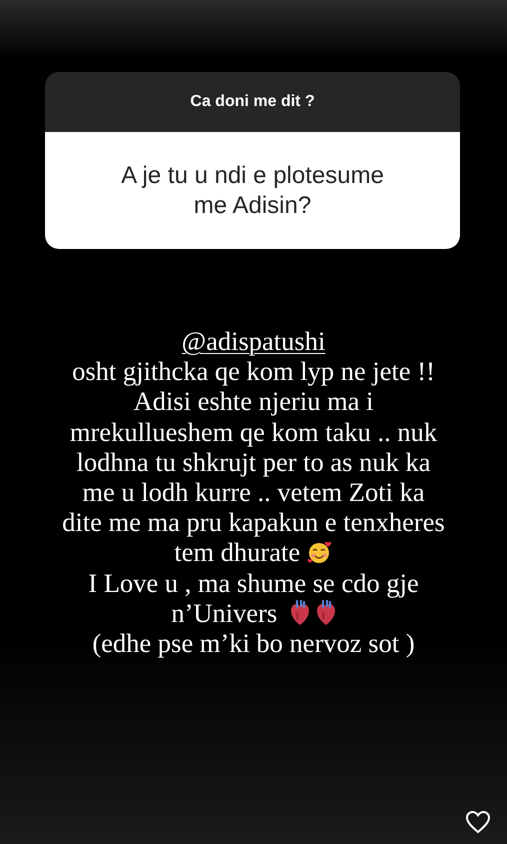 This screenshot has height=844, width=507. What do you see at coordinates (252, 190) in the screenshot?
I see `question-answer: A je tu u ndi e plotesume me Adisin?` at bounding box center [252, 190].